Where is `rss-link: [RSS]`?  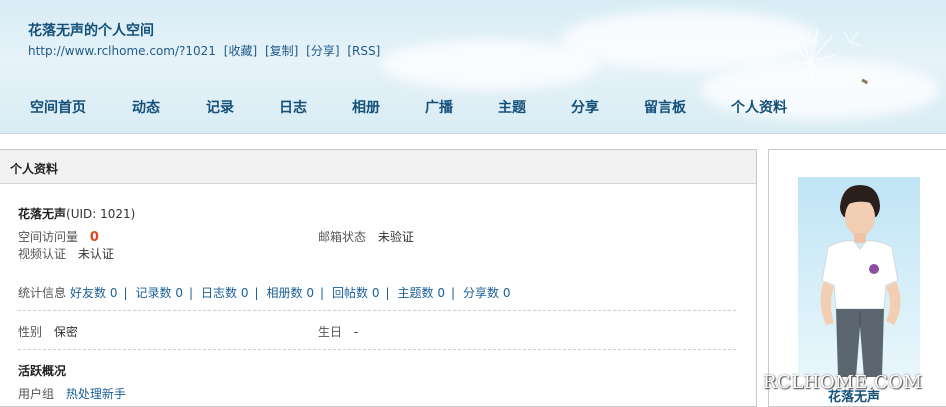
rss-link: [RSS] is located at coordinates (363, 51).